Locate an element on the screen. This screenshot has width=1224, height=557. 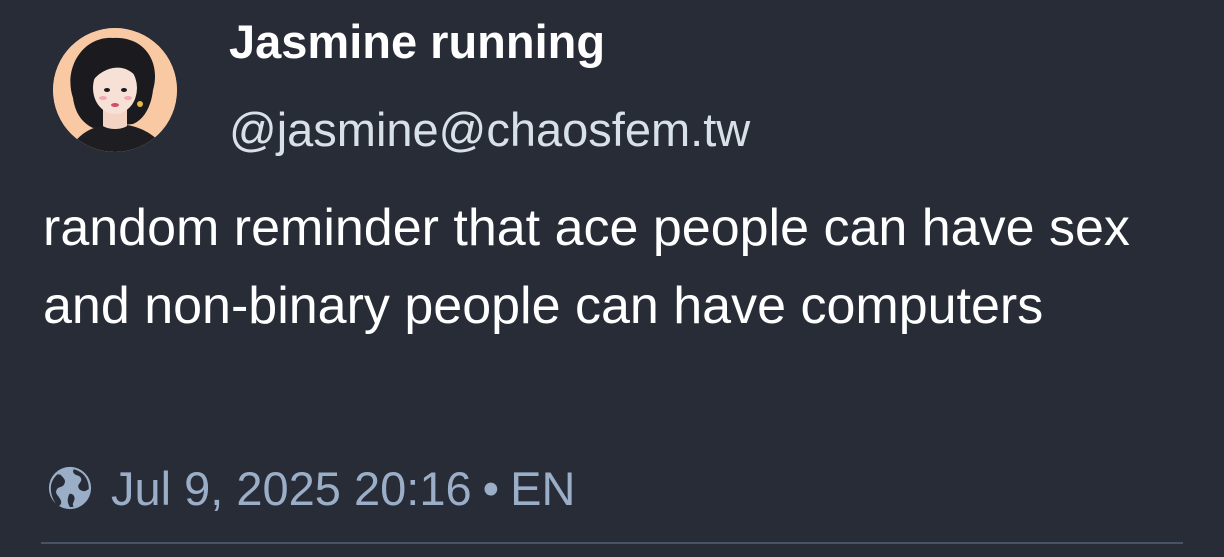
divider is located at coordinates (612, 543).